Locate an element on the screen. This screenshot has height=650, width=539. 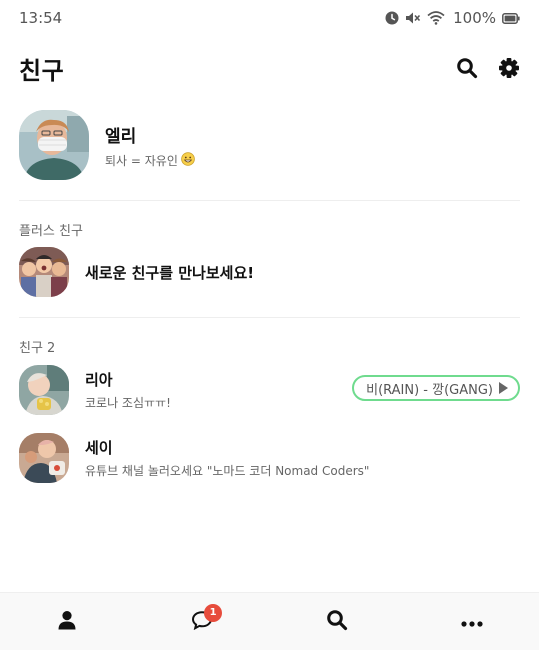
friend-name: 세이 is located at coordinates (99, 448).